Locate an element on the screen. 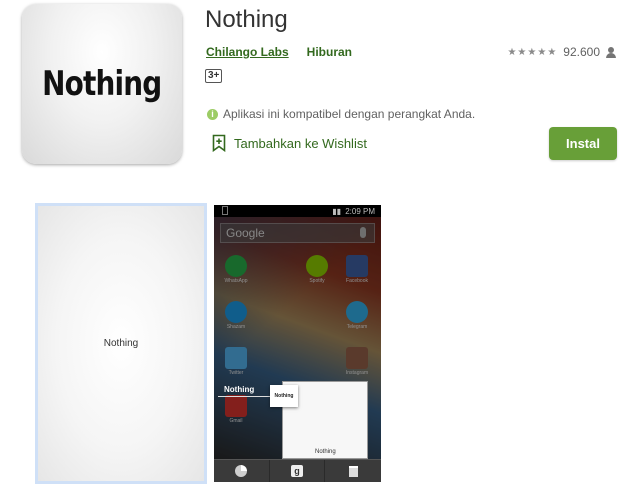  rating-summary: ★★★★★ 92.600 is located at coordinates (561, 52).